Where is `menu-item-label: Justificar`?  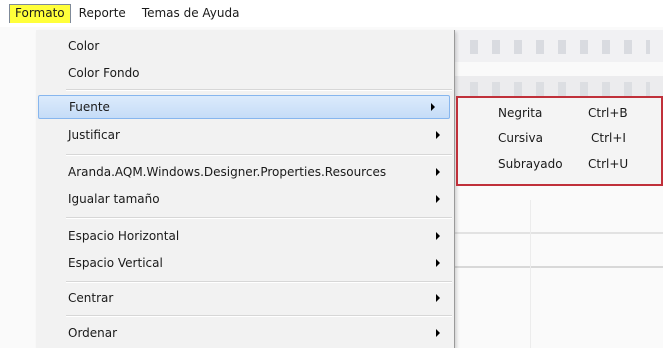
menu-item-label: Justificar is located at coordinates (94, 135).